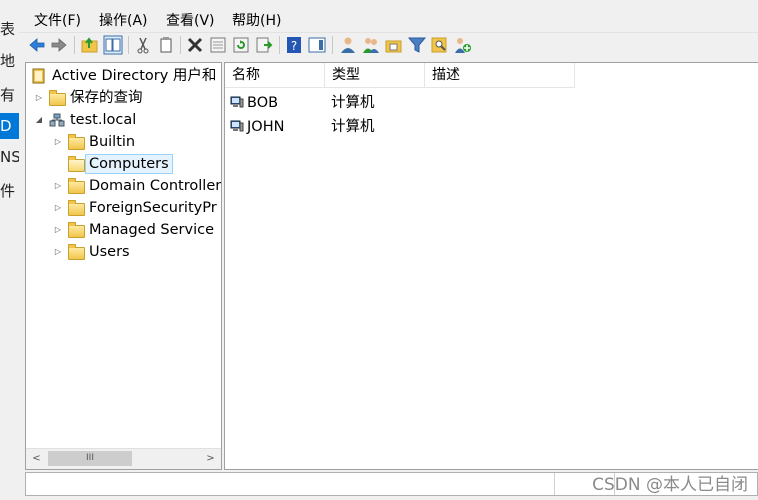 The image size is (758, 500). What do you see at coordinates (9, 157) in the screenshot?
I see `background-text-fragment: NS` at bounding box center [9, 157].